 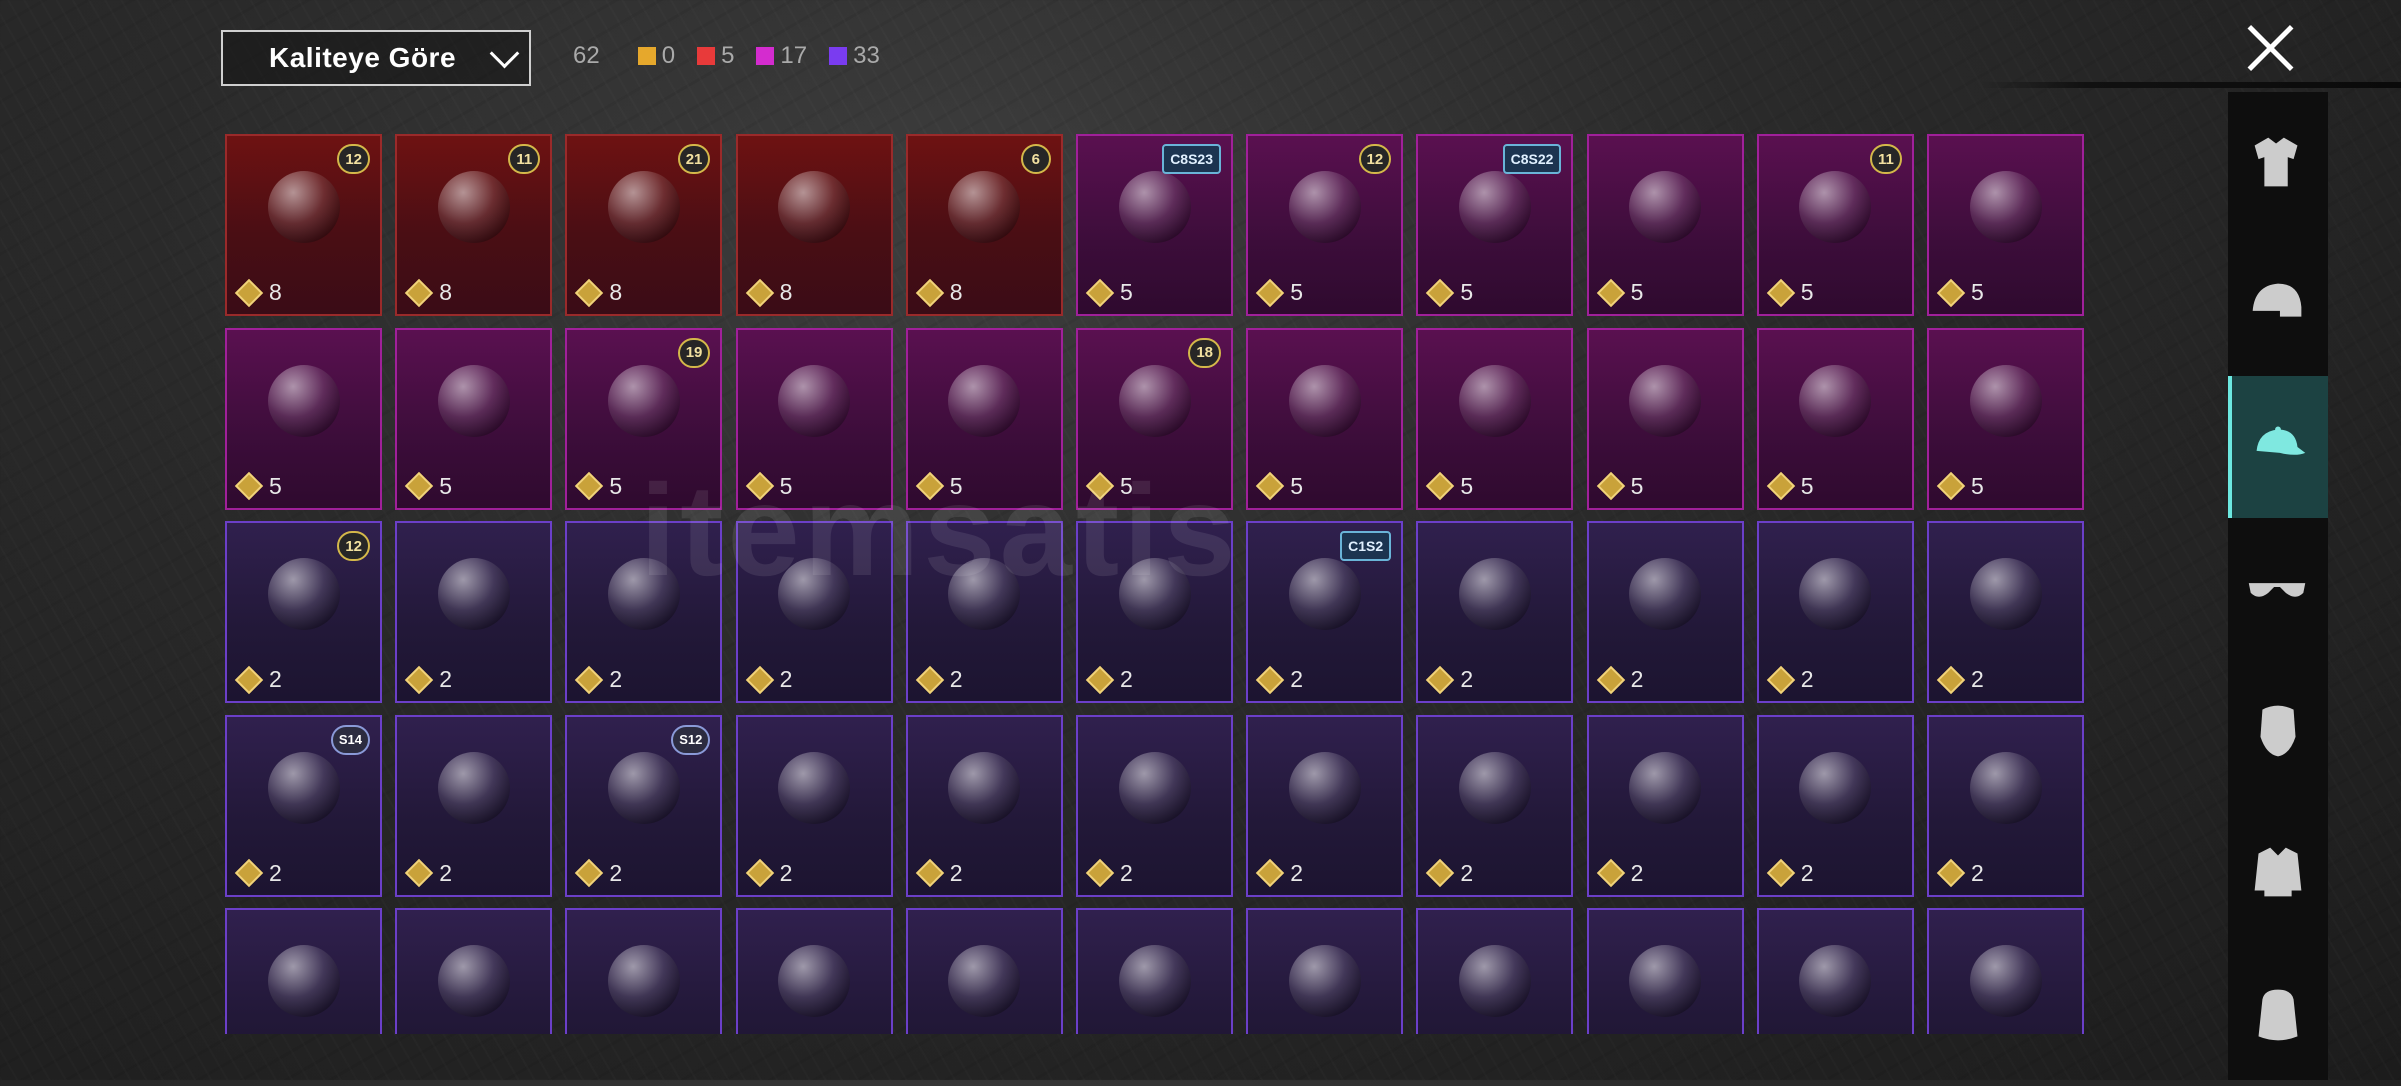 What do you see at coordinates (303, 612) in the screenshot?
I see `item-tile: 12 2` at bounding box center [303, 612].